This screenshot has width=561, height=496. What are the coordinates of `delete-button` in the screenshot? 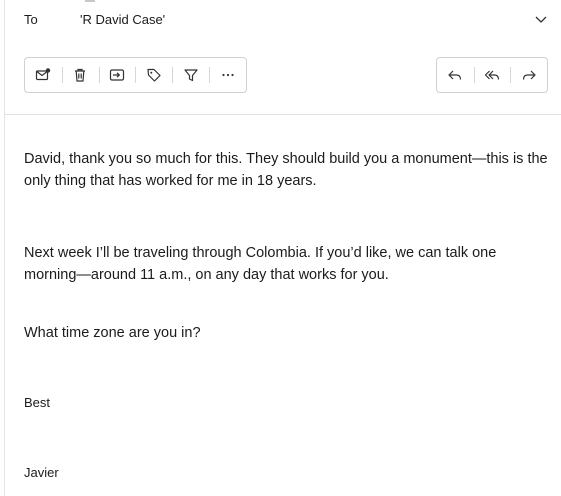 It's located at (80, 75).